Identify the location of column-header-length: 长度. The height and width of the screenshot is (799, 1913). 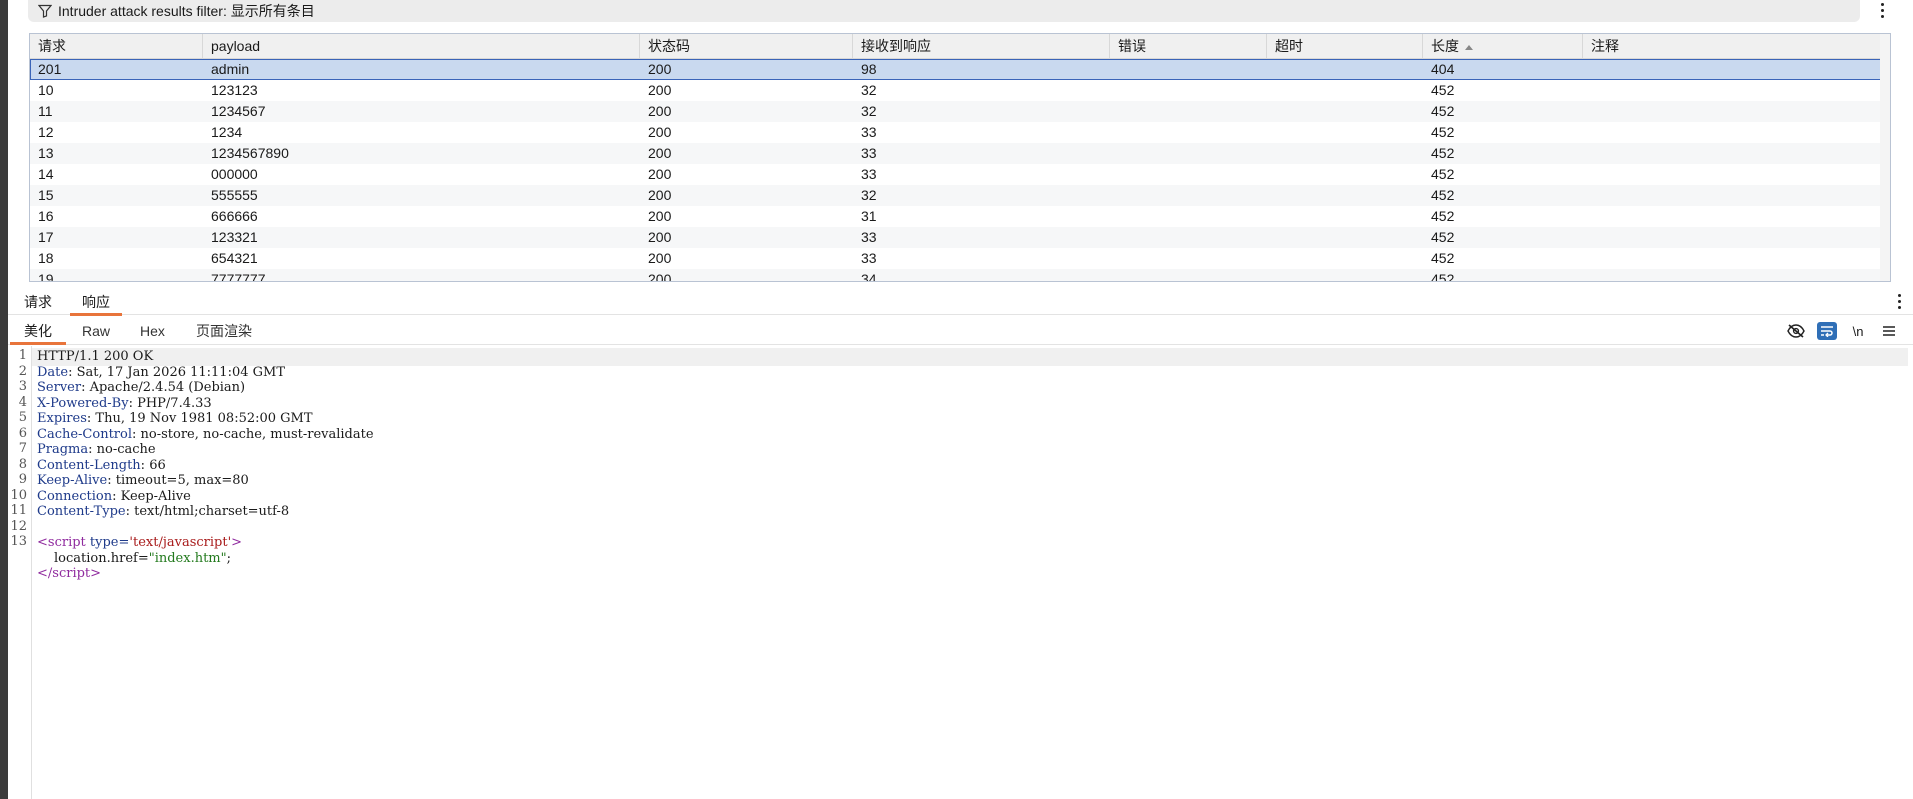
(1503, 46).